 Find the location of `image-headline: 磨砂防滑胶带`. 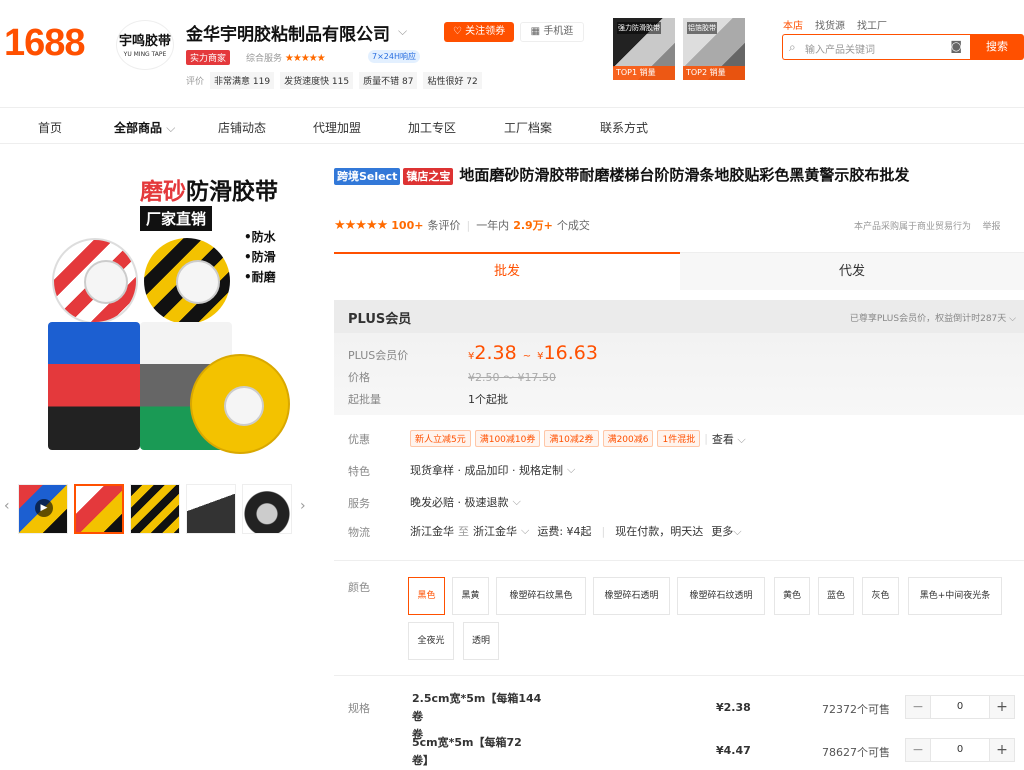

image-headline: 磨砂防滑胶带 is located at coordinates (209, 189).